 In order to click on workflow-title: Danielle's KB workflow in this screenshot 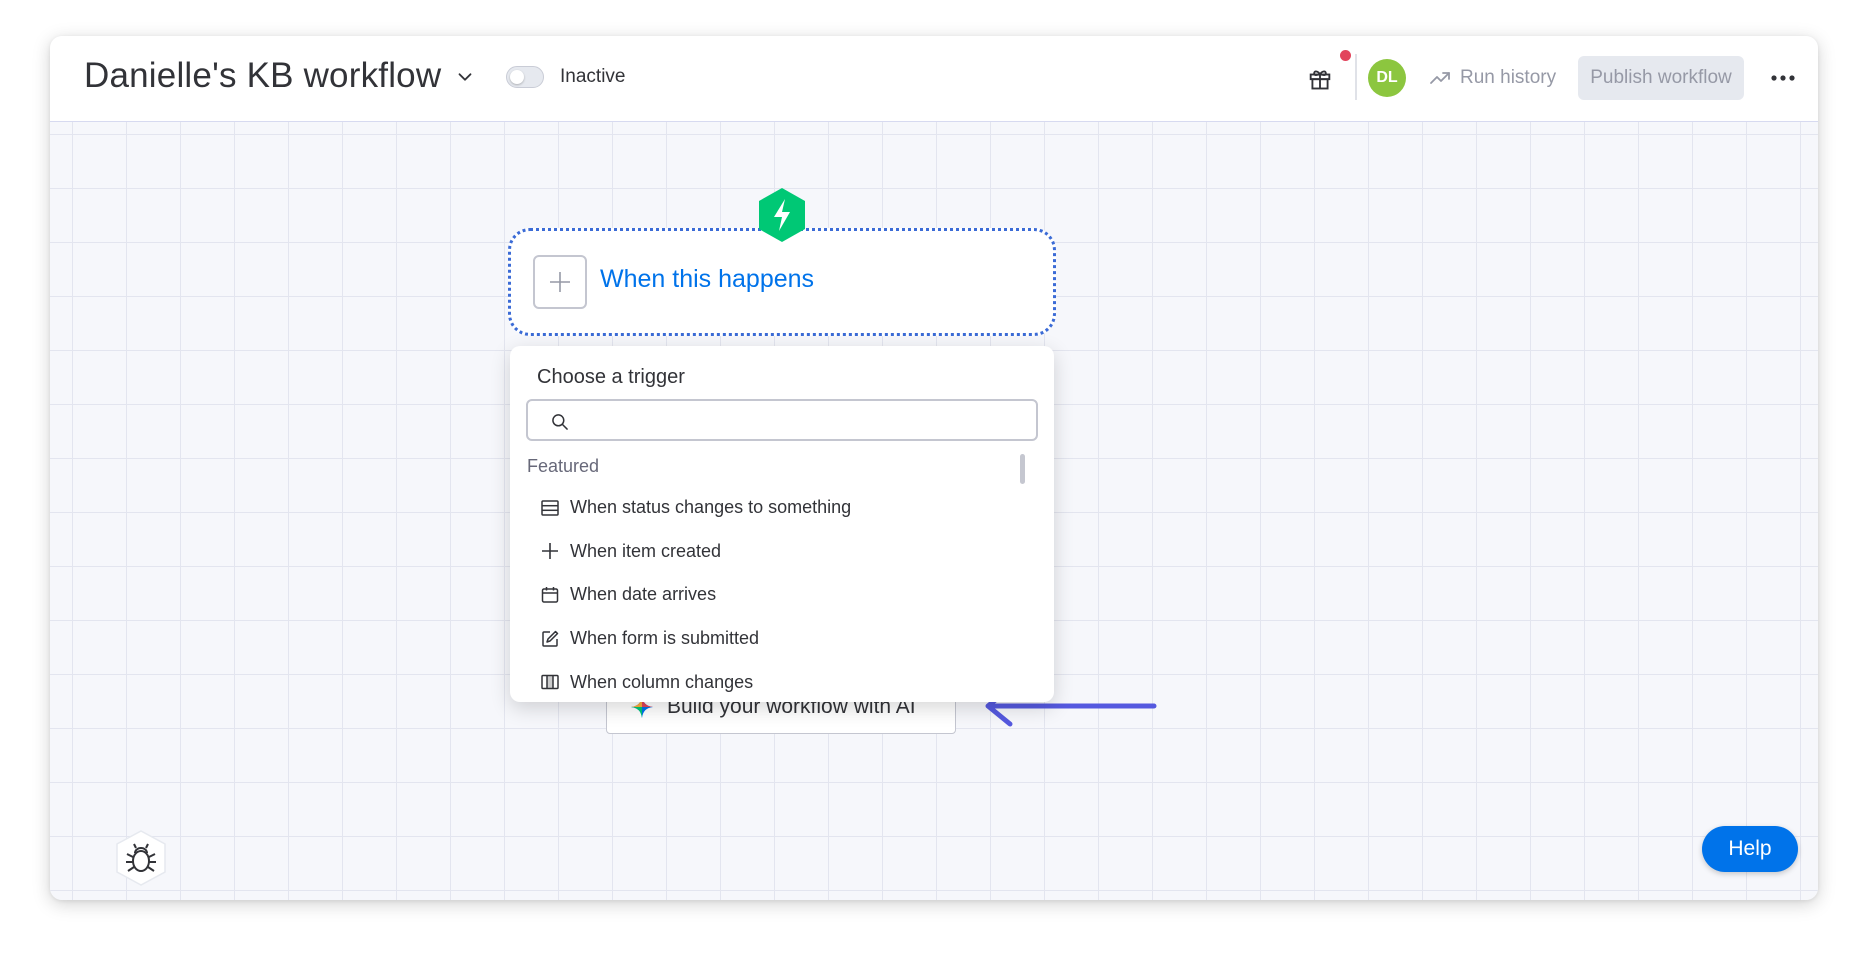, I will do `click(262, 76)`.